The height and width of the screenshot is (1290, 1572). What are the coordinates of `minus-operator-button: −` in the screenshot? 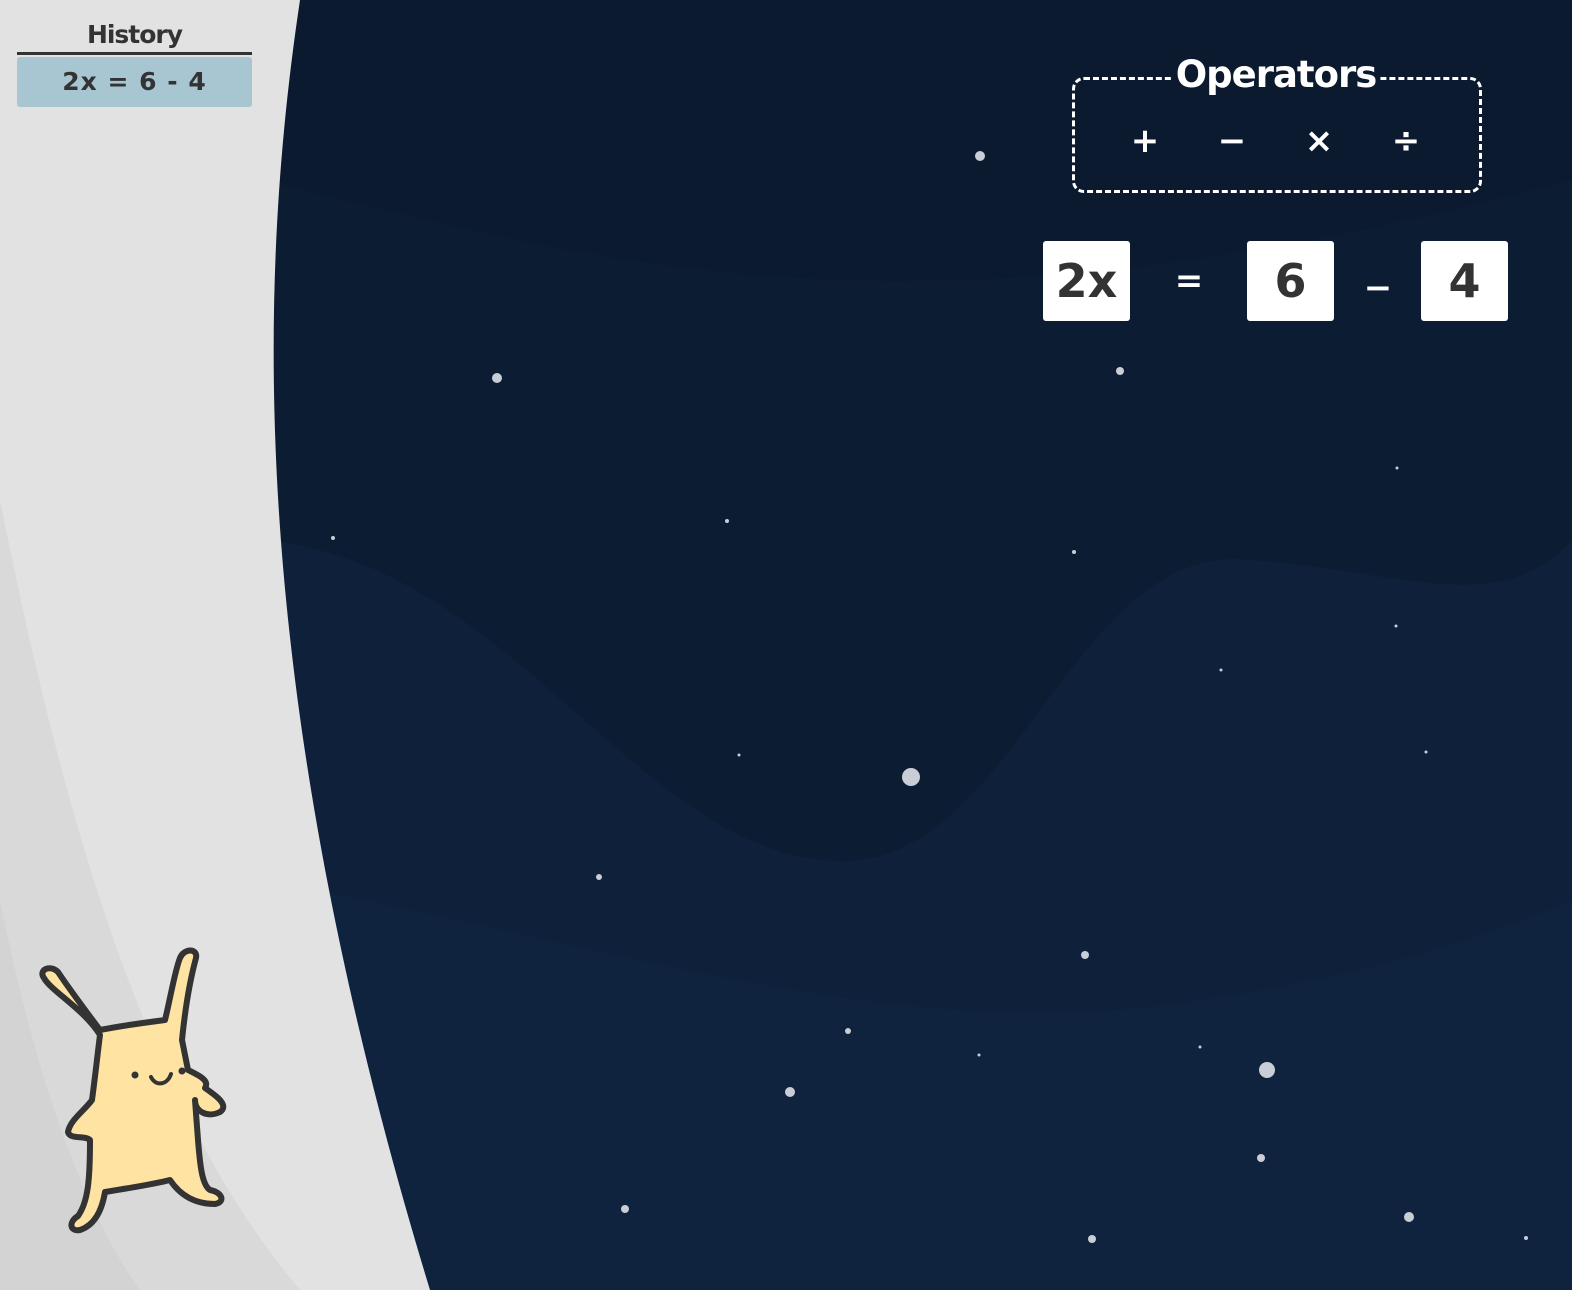 It's located at (1232, 141).